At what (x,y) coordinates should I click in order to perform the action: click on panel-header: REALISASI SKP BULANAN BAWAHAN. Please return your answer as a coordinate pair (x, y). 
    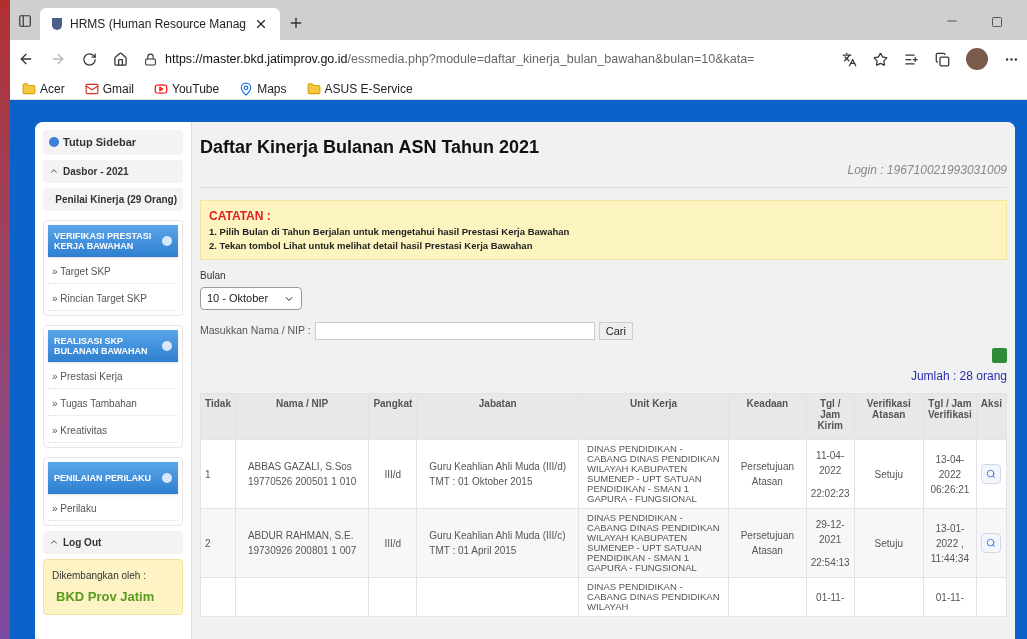
    Looking at the image, I should click on (113, 345).